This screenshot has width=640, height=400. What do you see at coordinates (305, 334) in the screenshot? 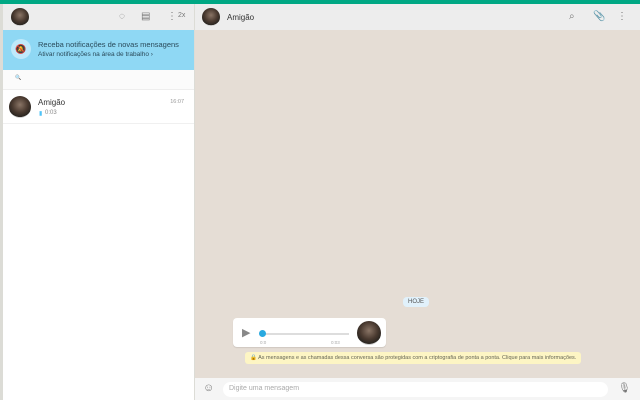
I see `audio-seek-bar` at bounding box center [305, 334].